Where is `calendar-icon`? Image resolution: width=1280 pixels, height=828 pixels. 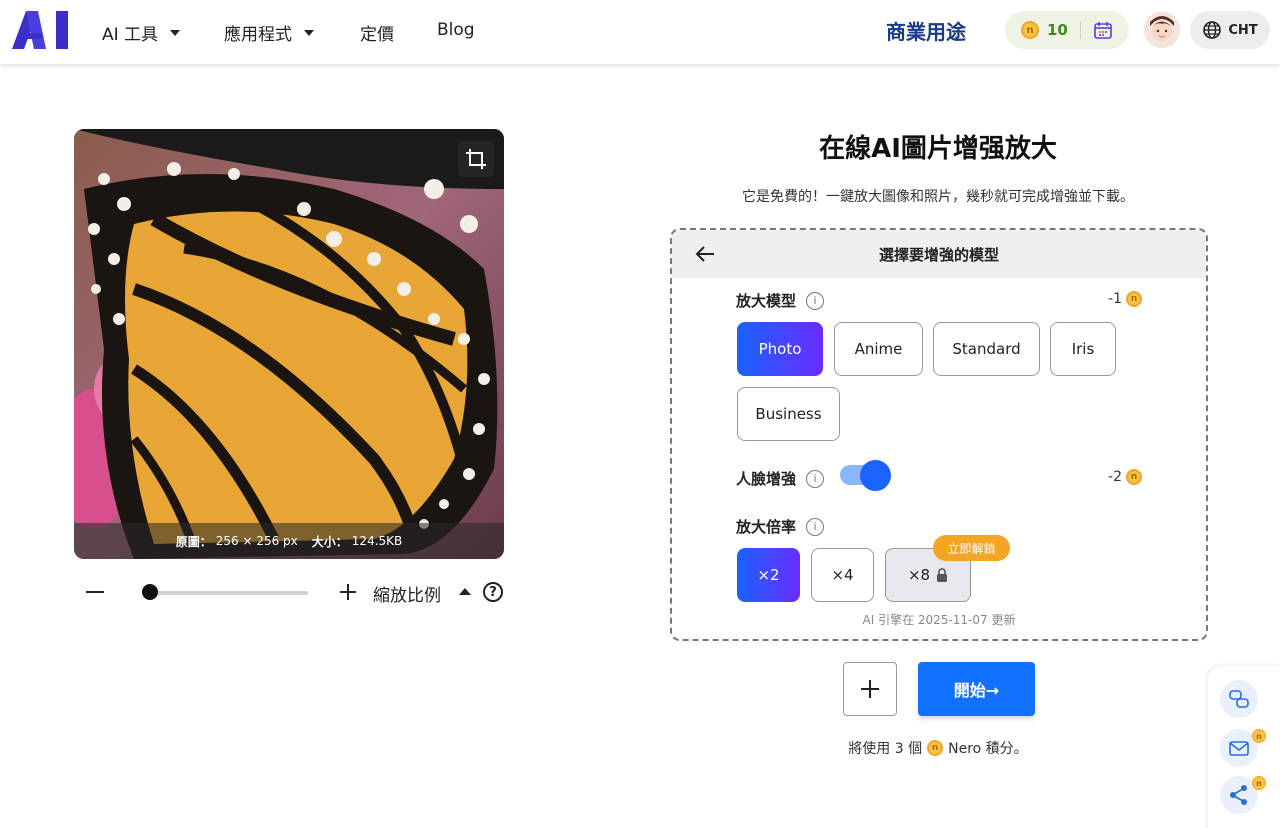
calendar-icon is located at coordinates (1103, 30).